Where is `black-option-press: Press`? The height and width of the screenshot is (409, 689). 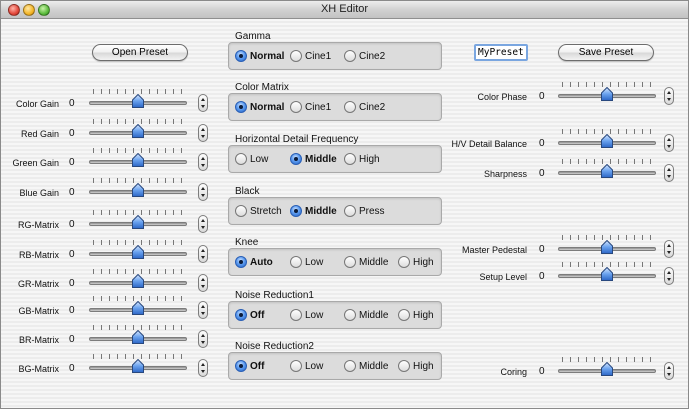
black-option-press: Press is located at coordinates (364, 212).